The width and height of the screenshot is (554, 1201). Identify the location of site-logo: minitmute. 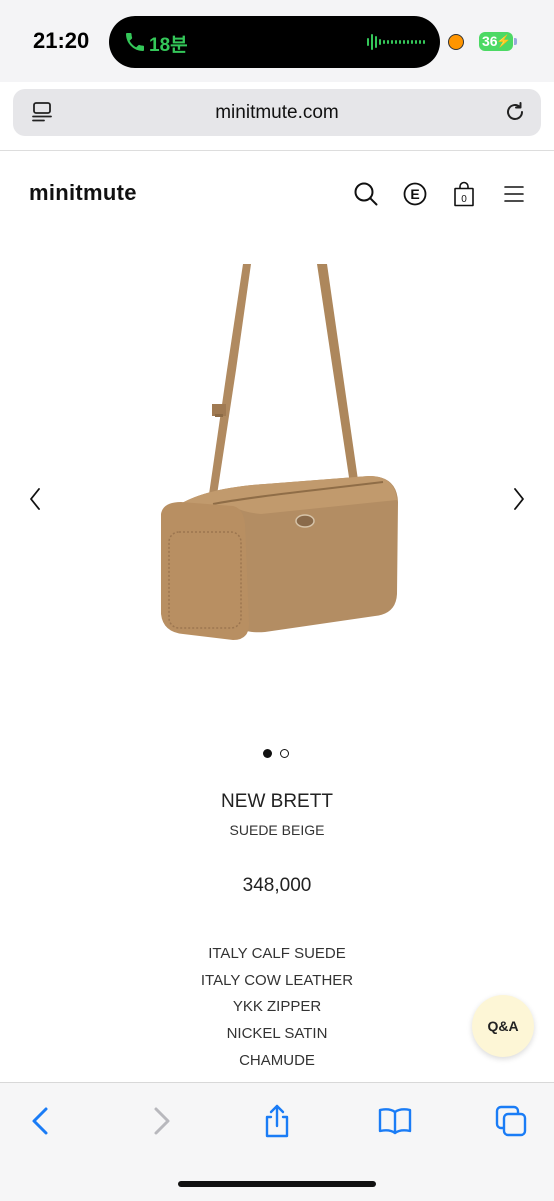
(83, 193).